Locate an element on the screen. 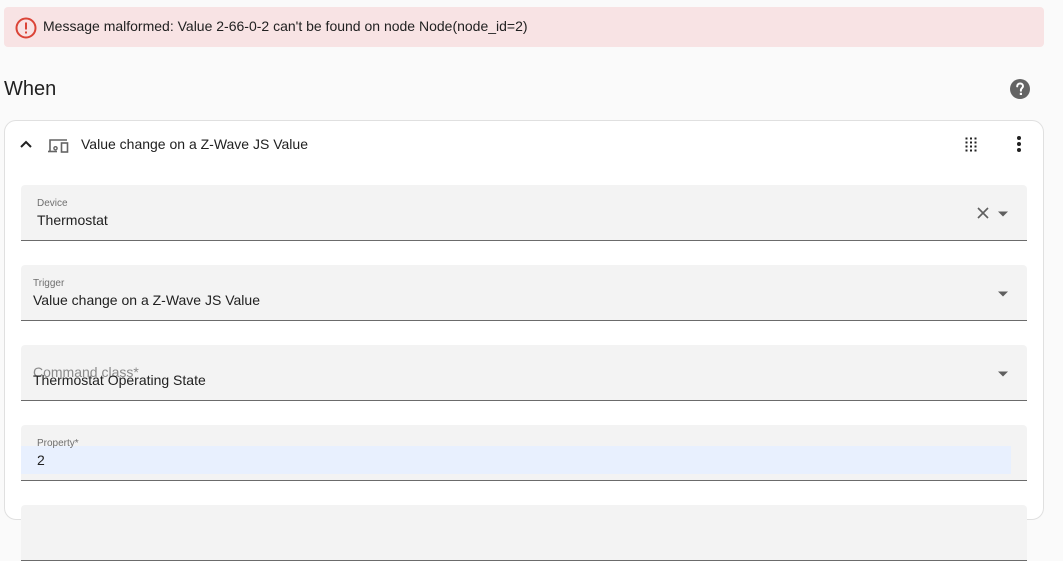 Image resolution: width=1063 pixels, height=561 pixels. property-field: Property* 2 is located at coordinates (524, 453).